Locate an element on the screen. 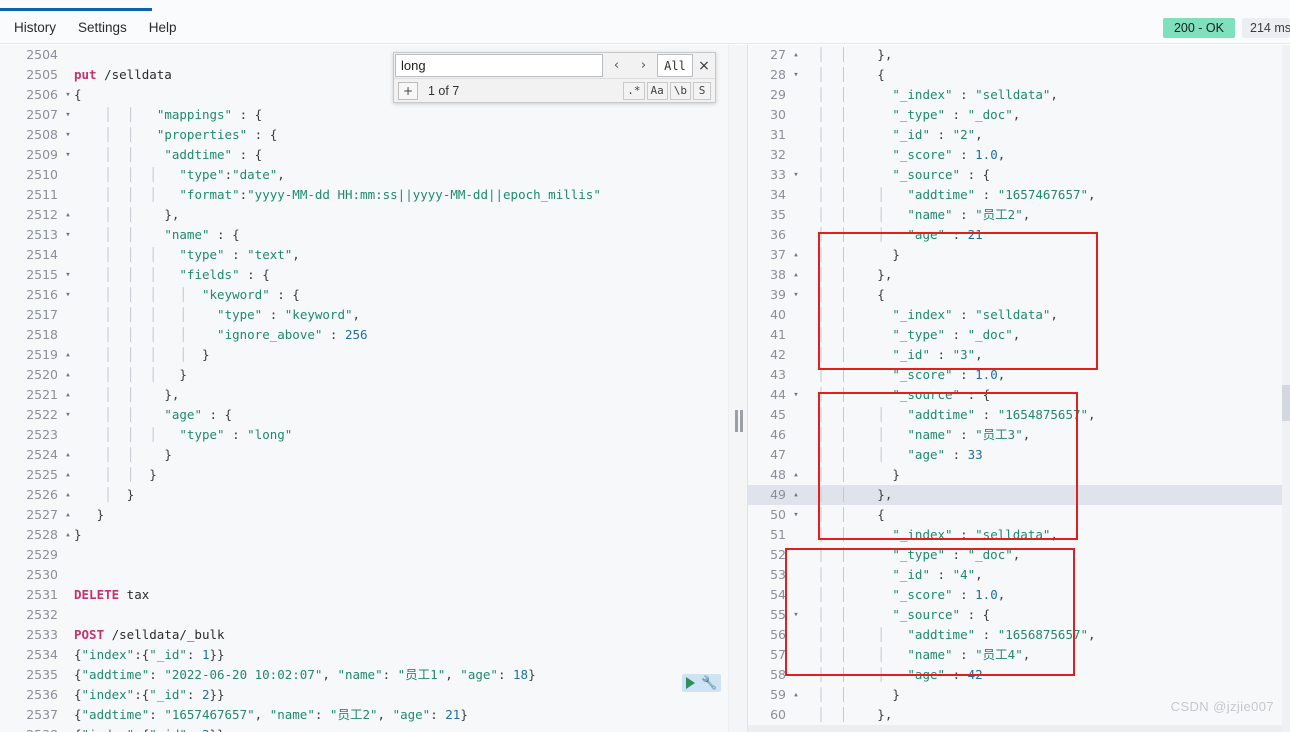  code-line: 28 ▾ │ │ { is located at coordinates (1019, 75).